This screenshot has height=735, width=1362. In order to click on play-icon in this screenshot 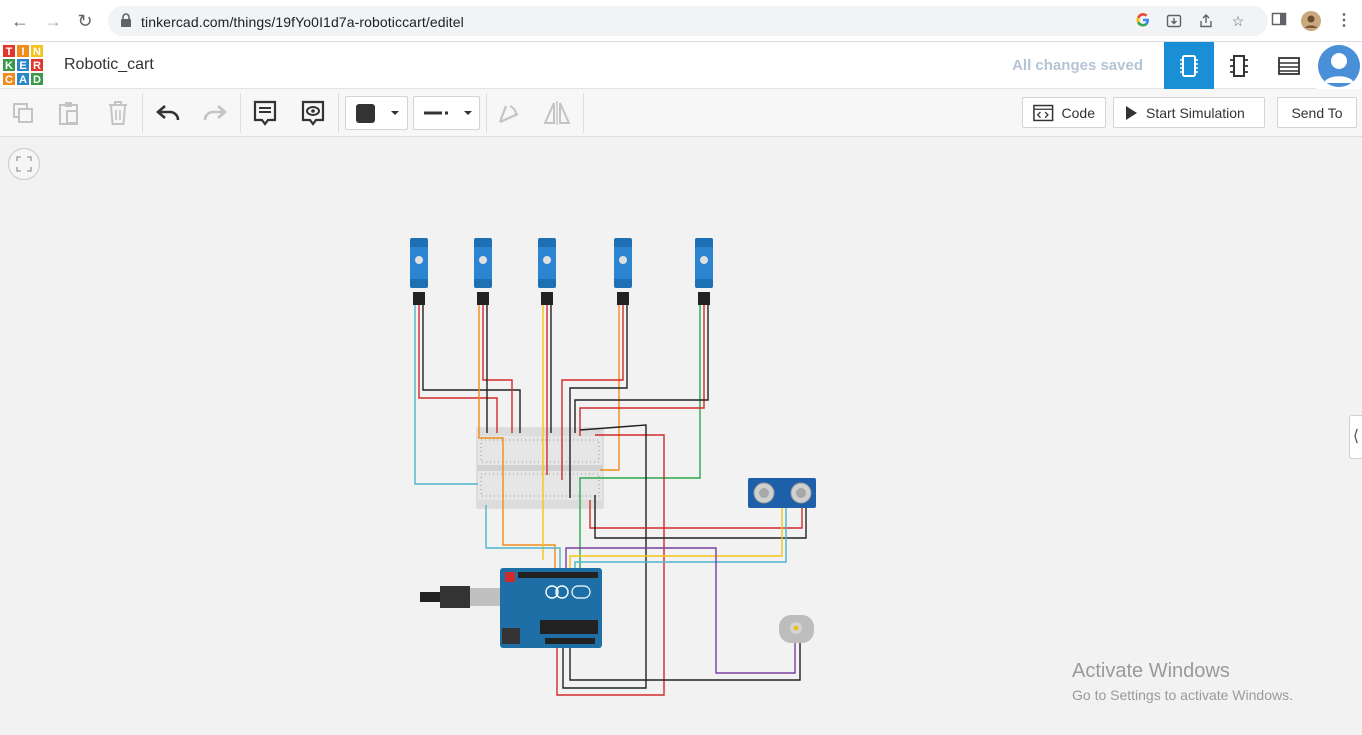, I will do `click(1131, 112)`.